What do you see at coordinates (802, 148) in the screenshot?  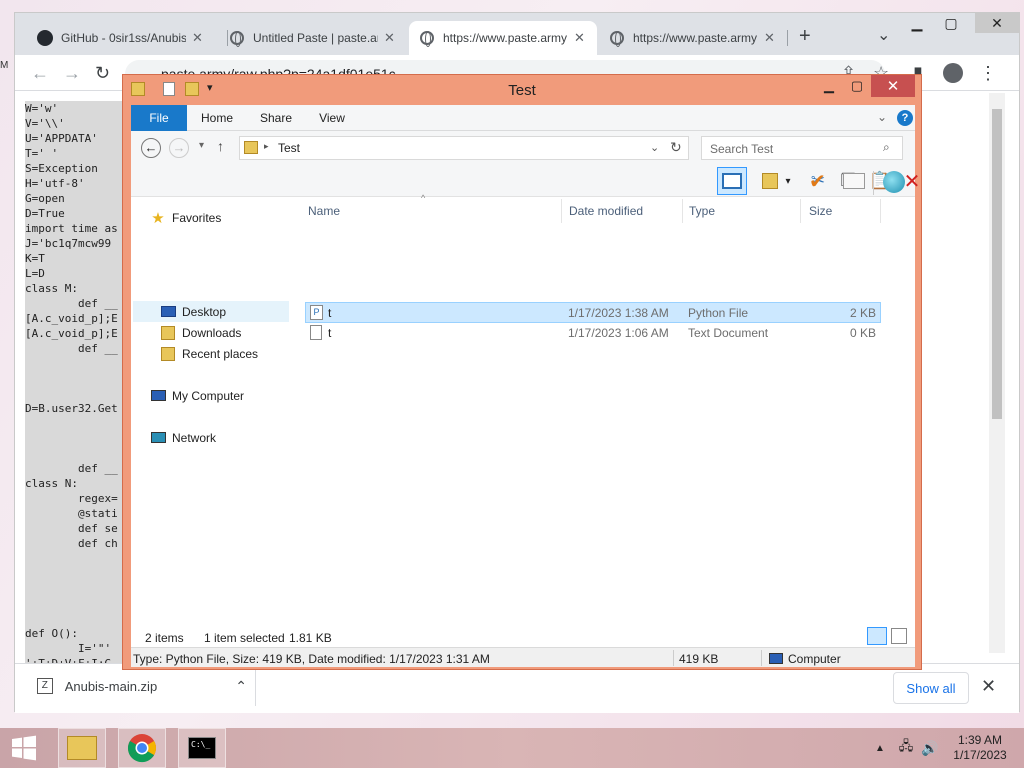 I see `search-input: Search Test` at bounding box center [802, 148].